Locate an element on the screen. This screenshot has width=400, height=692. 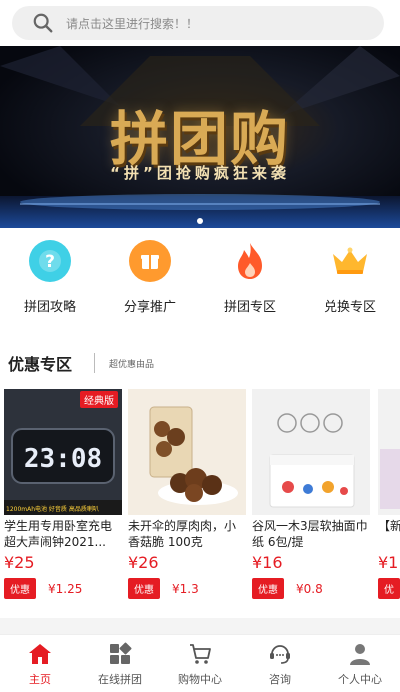
product-image-clock: 23:08 经典版 1200mAh电池 好音质 高品质喇叭 is located at coordinates (63, 452).